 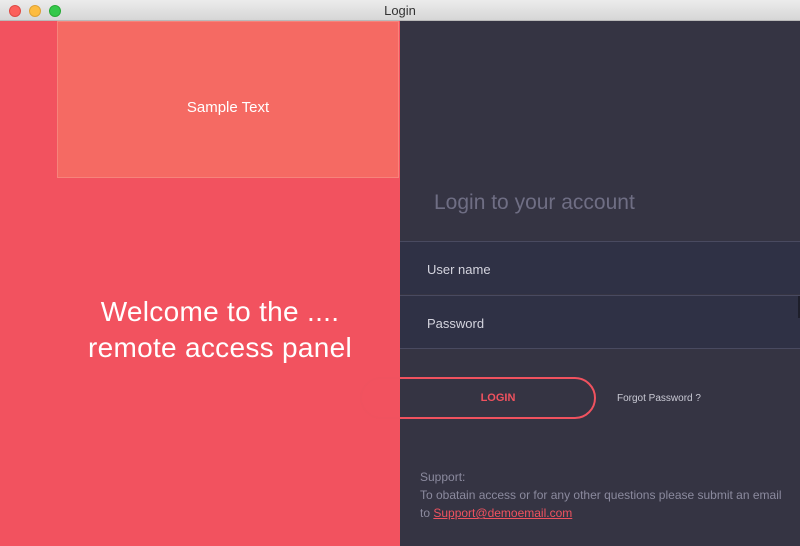 I want to click on username-field-container, so click(x=600, y=268).